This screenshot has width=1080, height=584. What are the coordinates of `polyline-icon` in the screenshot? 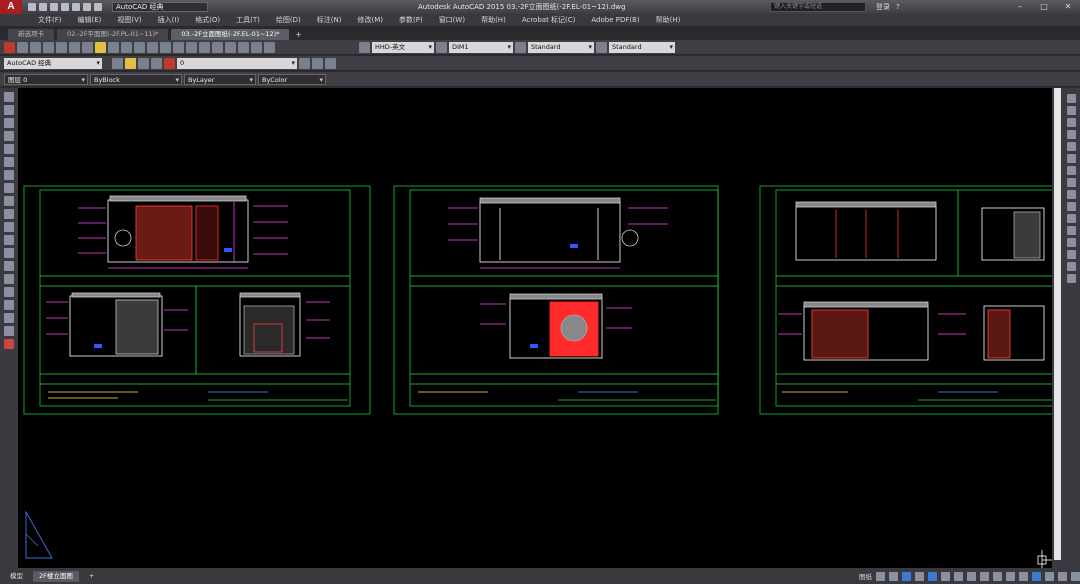 It's located at (9, 123).